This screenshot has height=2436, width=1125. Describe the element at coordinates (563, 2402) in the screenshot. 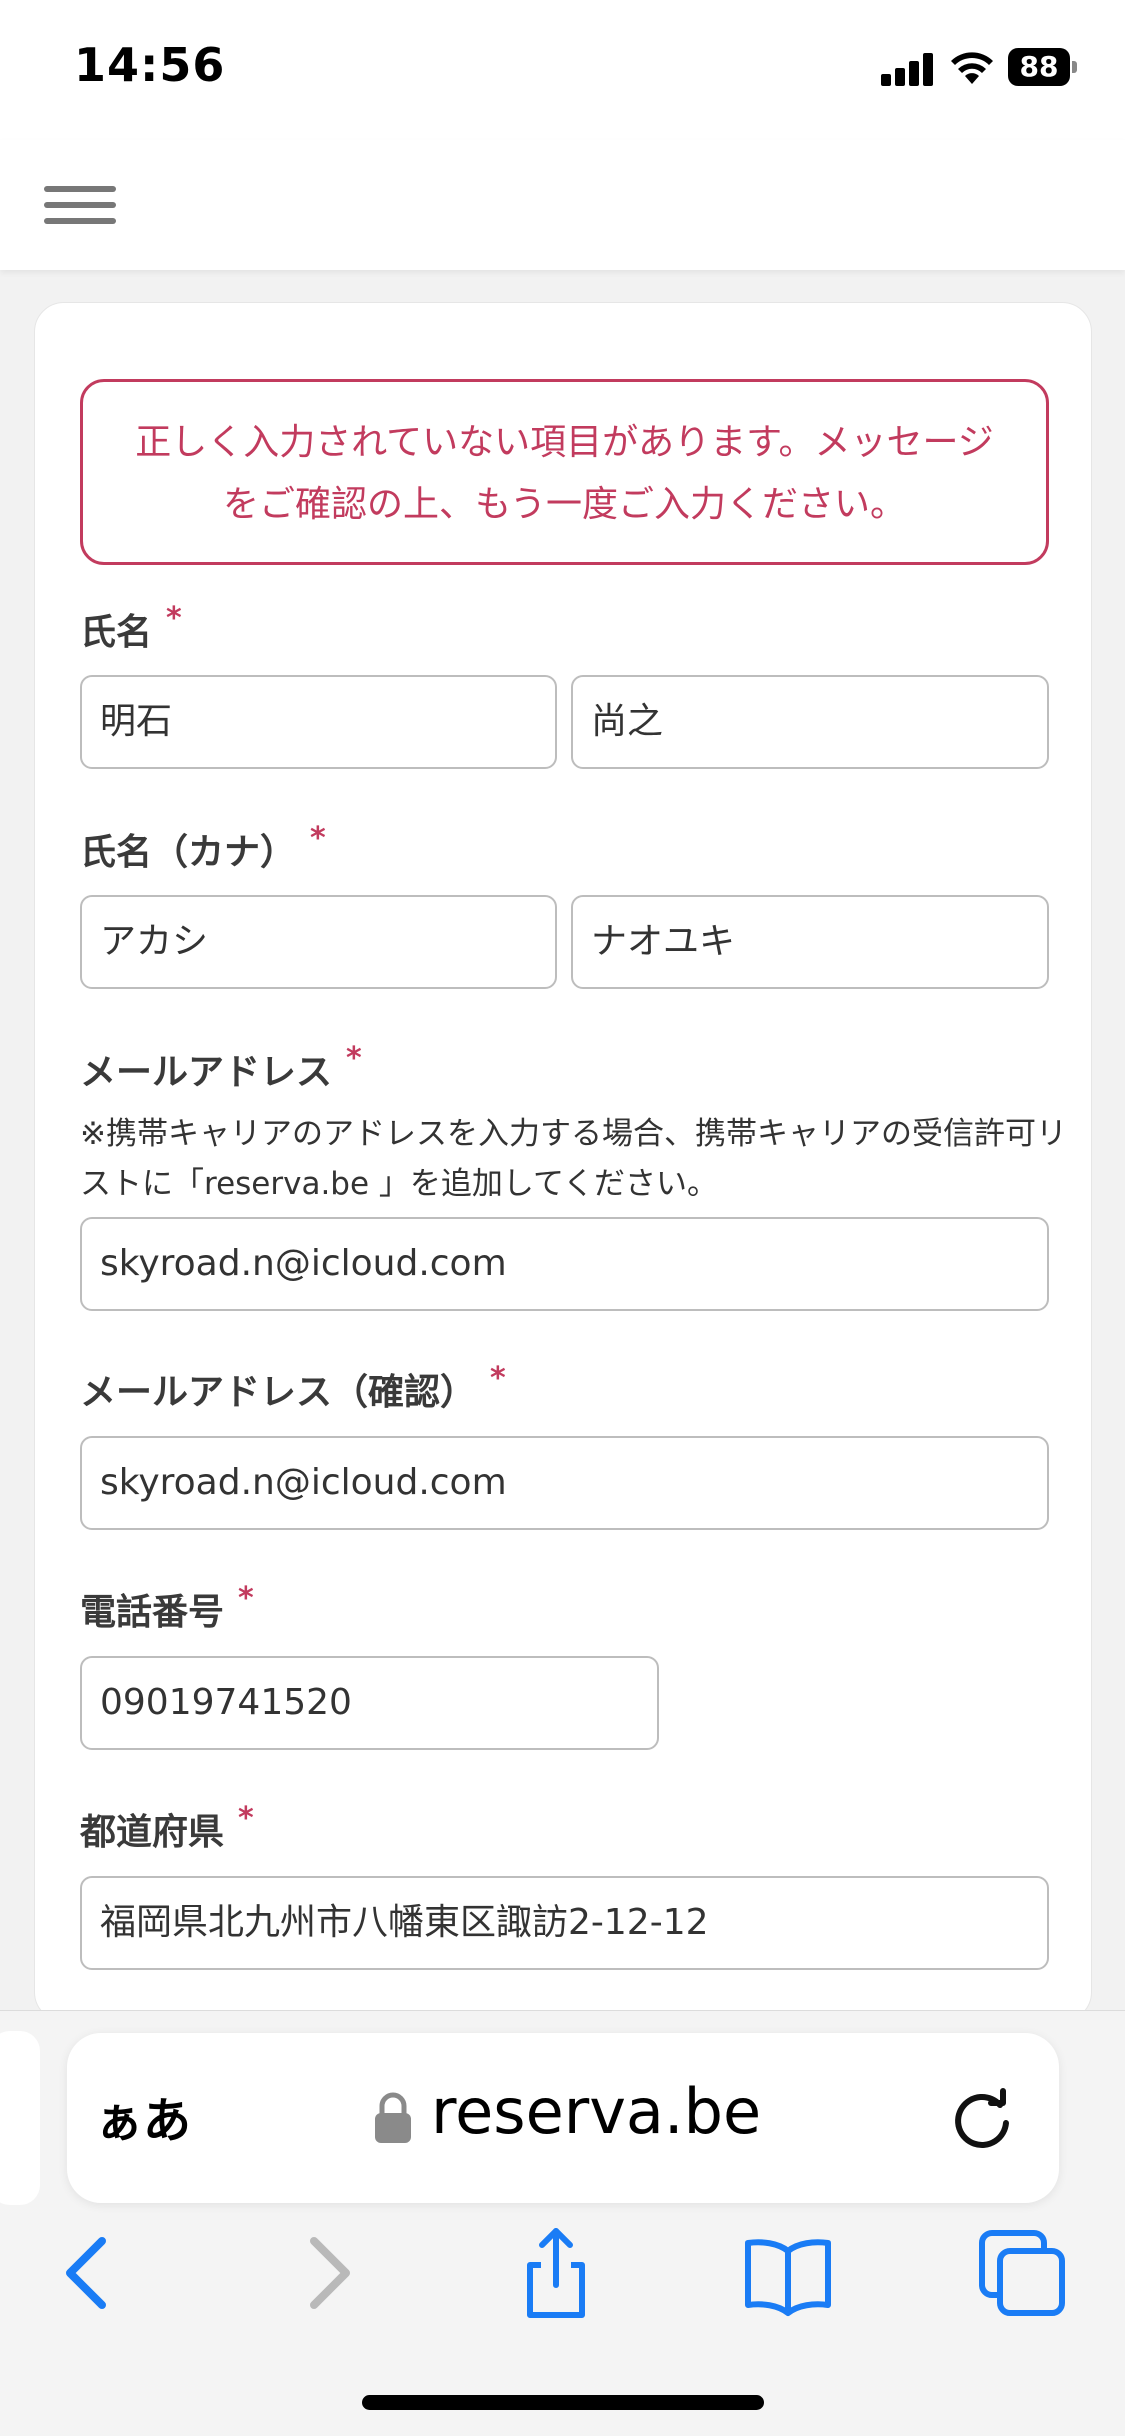

I see `home-indicator` at that location.